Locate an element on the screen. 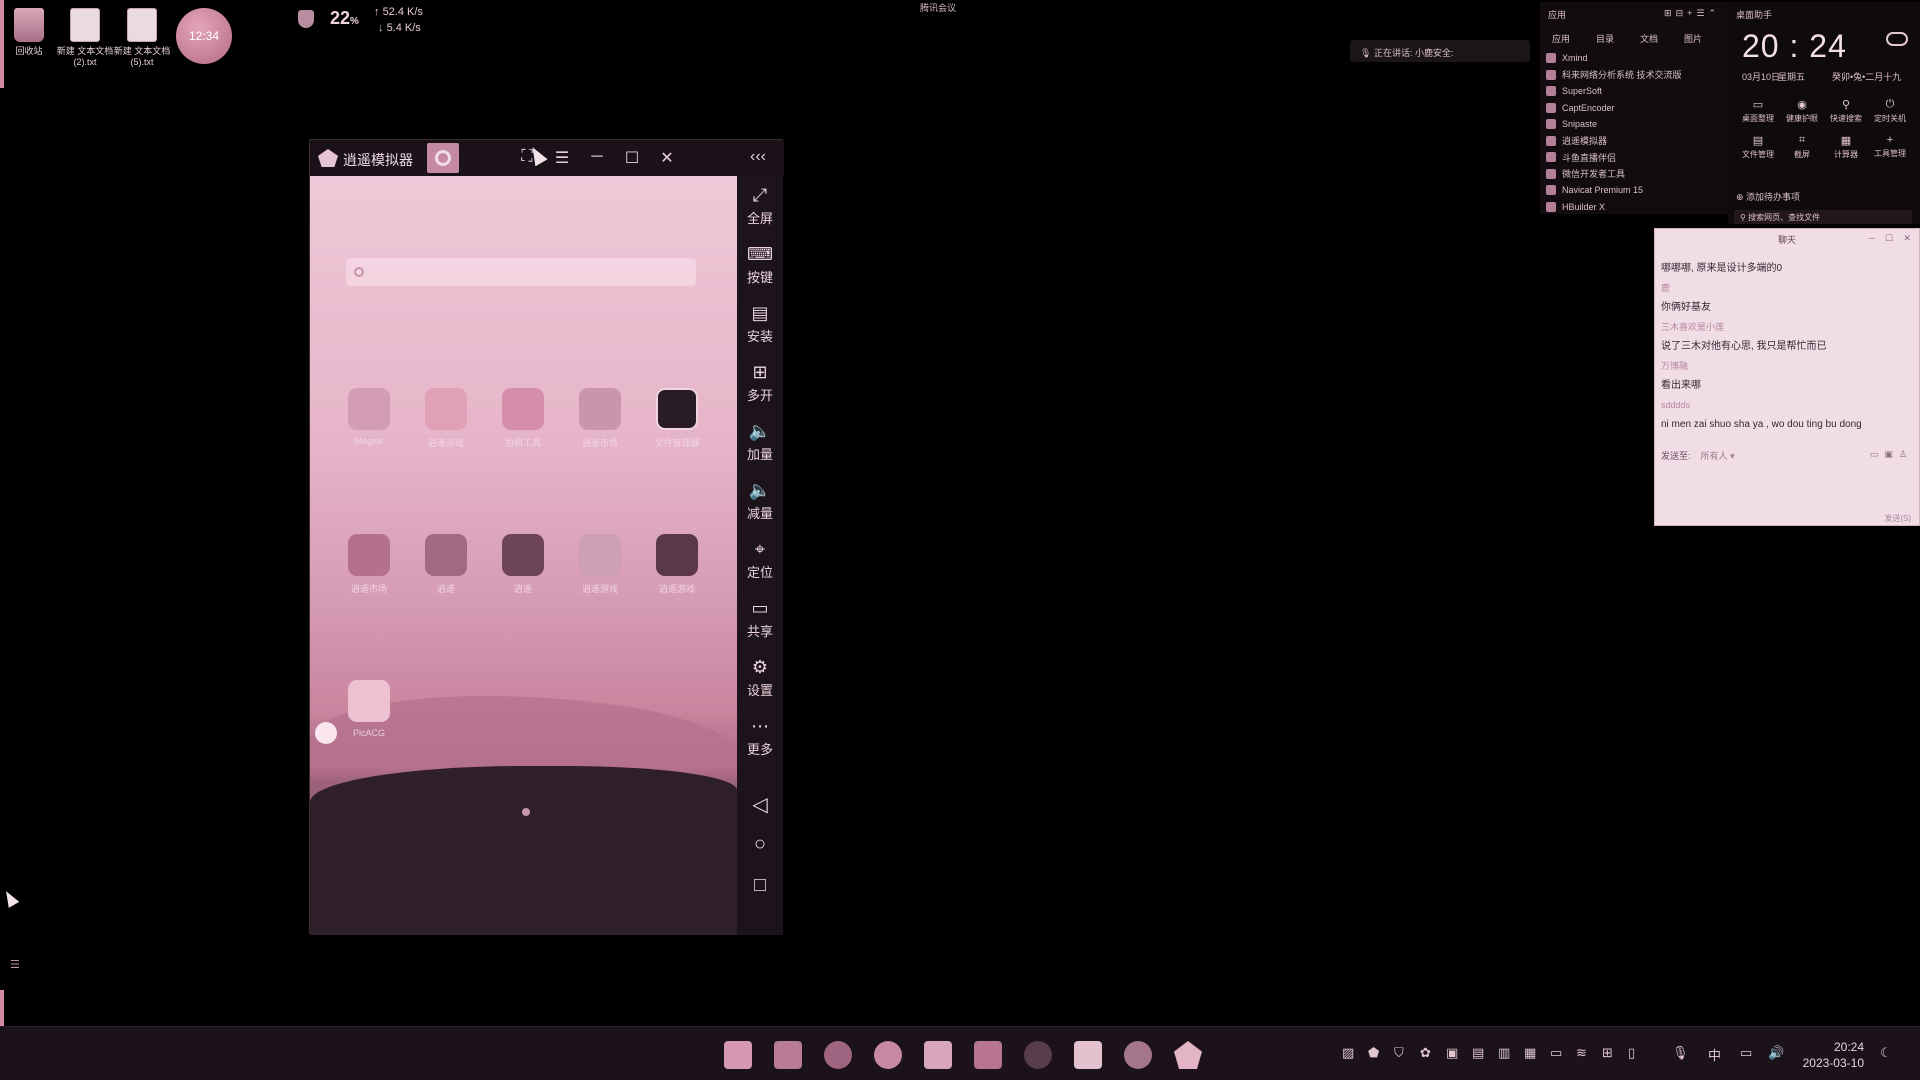 Image resolution: width=1920 pixels, height=1080 pixels. network-icon: ≋ is located at coordinates (1581, 1053).